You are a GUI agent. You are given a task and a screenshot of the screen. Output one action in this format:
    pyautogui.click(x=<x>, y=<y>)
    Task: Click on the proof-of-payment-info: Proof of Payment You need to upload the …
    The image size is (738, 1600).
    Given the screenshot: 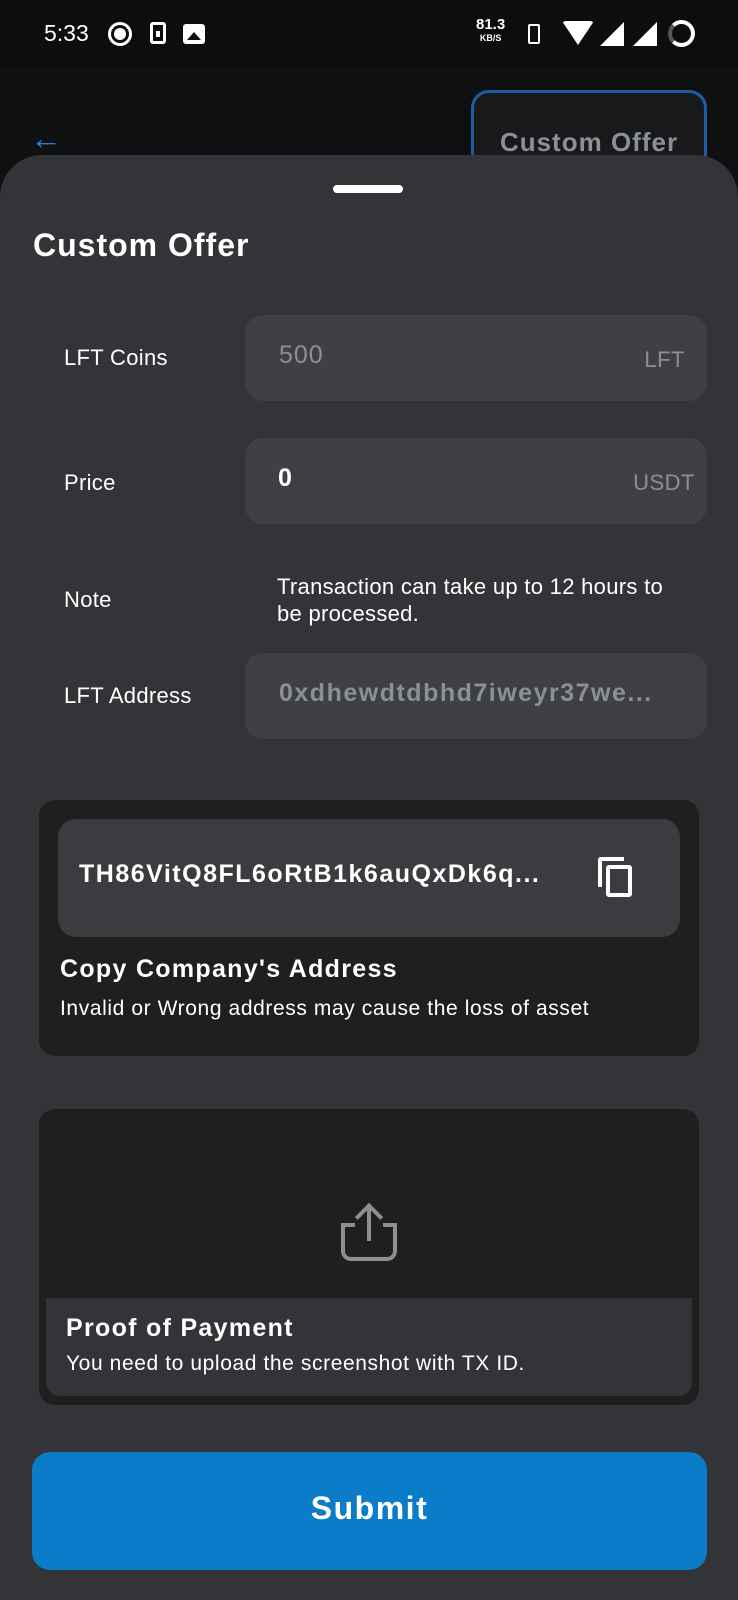 What is the action you would take?
    pyautogui.click(x=369, y=1347)
    